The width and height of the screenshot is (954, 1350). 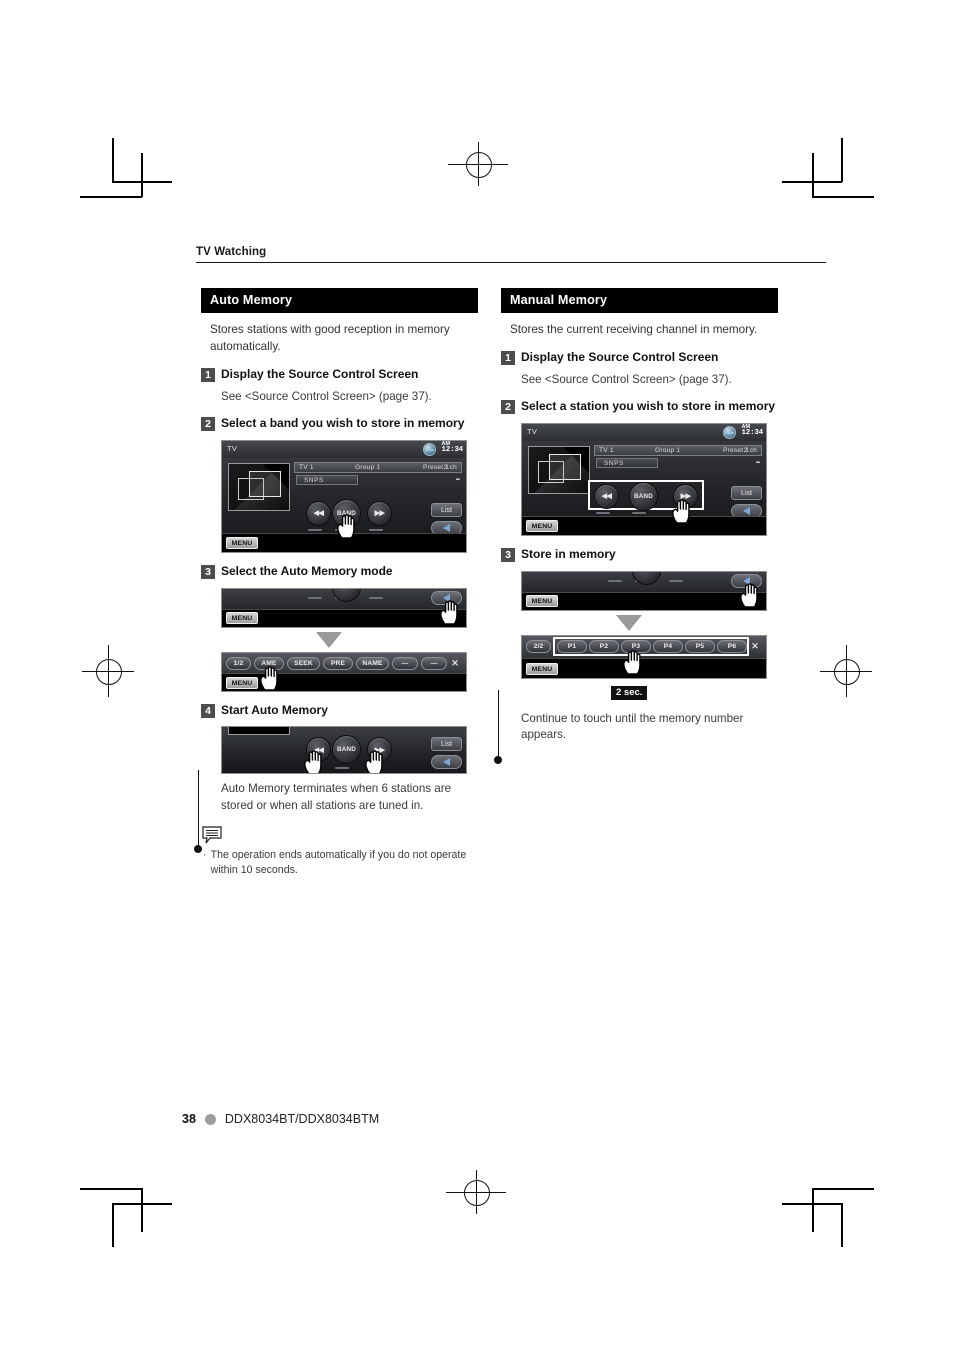 I want to click on preset-page-button: 2/2, so click(x=538, y=646).